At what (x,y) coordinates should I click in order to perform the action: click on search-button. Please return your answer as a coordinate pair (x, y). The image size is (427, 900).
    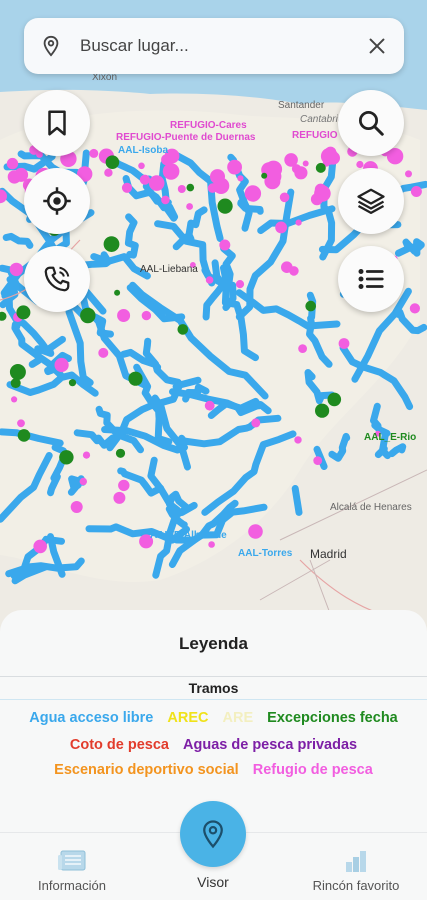
    Looking at the image, I should click on (371, 123).